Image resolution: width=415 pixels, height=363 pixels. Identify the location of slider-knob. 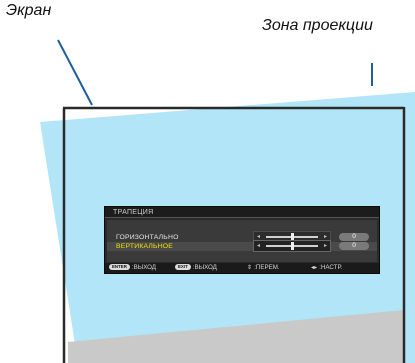
(292, 246).